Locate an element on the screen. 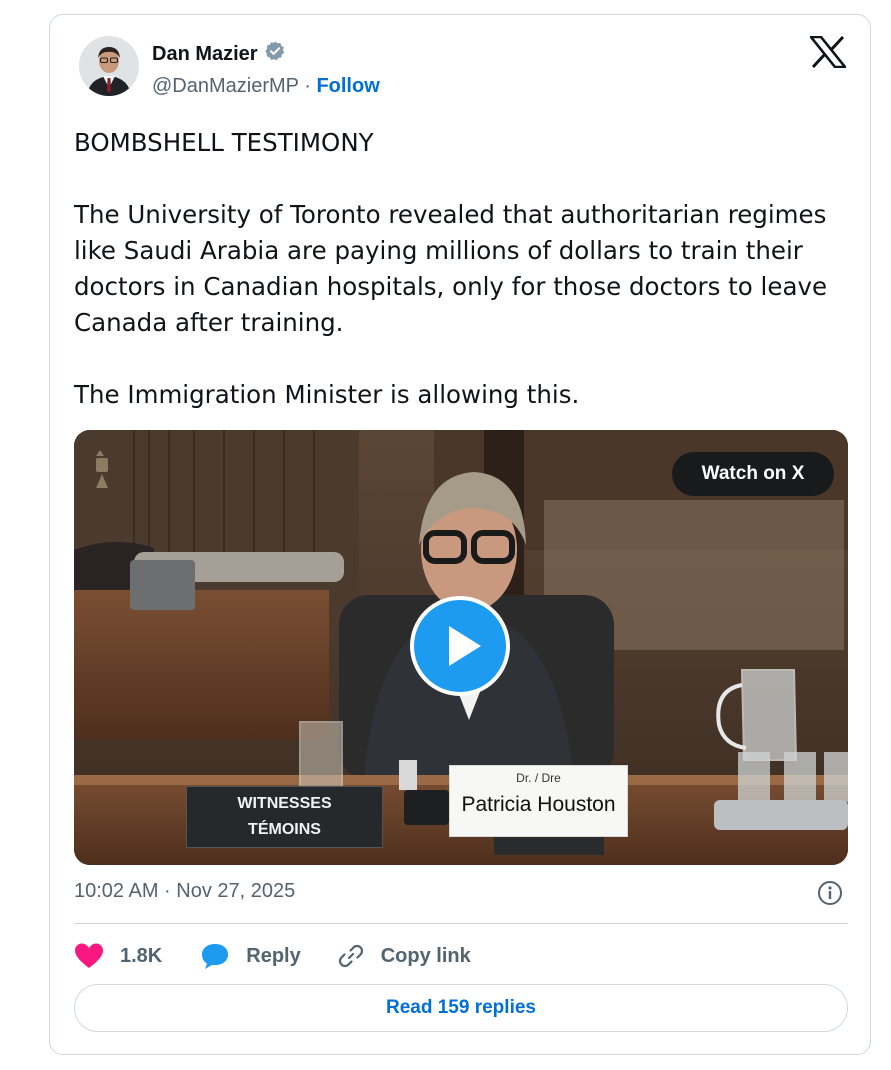 The image size is (891, 1070). follow-button: Follow is located at coordinates (347, 86).